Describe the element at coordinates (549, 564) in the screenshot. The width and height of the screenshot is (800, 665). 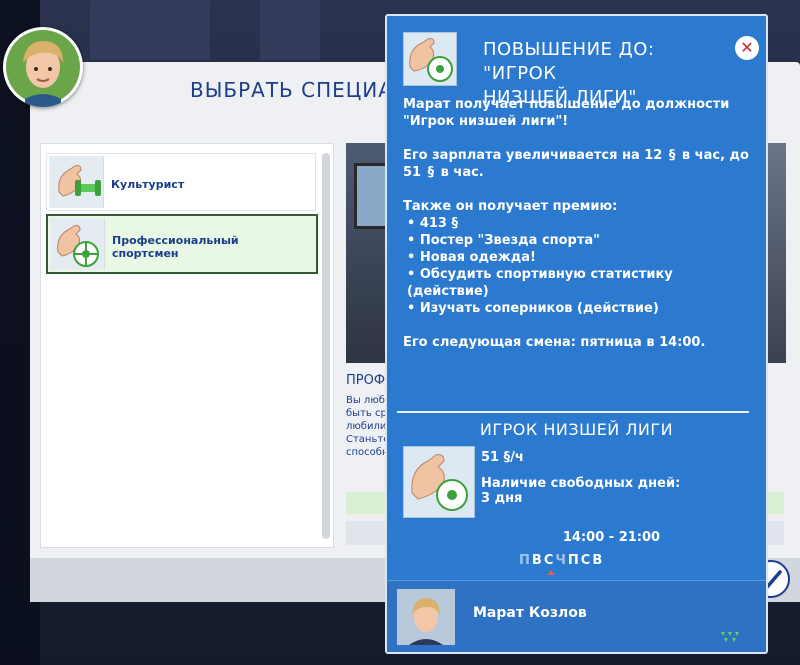
I see `day-label-today: С` at that location.